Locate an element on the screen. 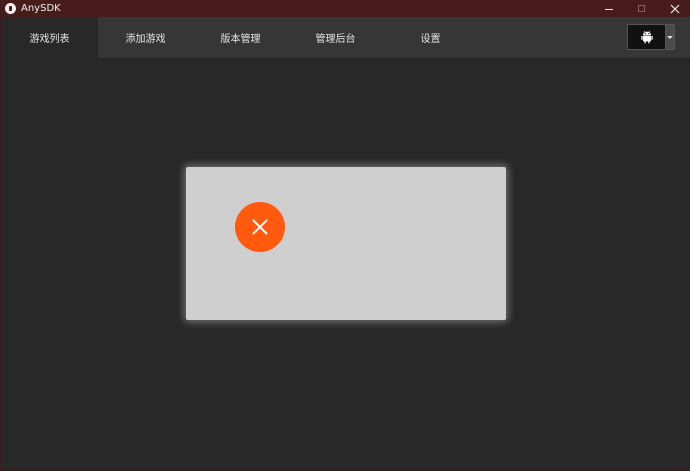 The height and width of the screenshot is (471, 690). tab-add-game: 添加游戏 is located at coordinates (145, 37).